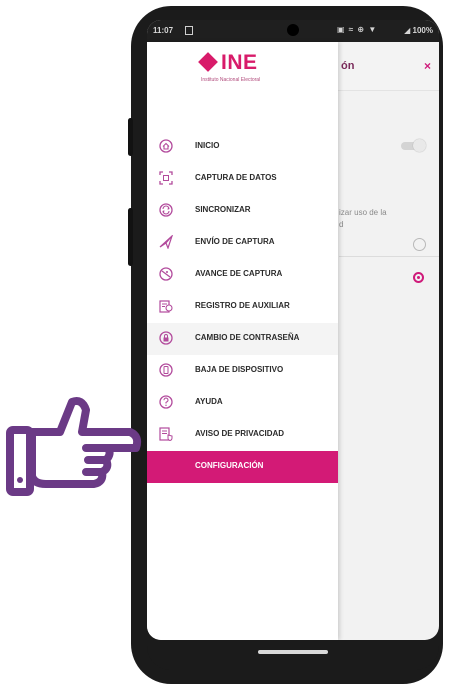 Image resolution: width=452 pixels, height=688 pixels. Describe the element at coordinates (208, 62) in the screenshot. I see `logo-diamond-icon` at that location.